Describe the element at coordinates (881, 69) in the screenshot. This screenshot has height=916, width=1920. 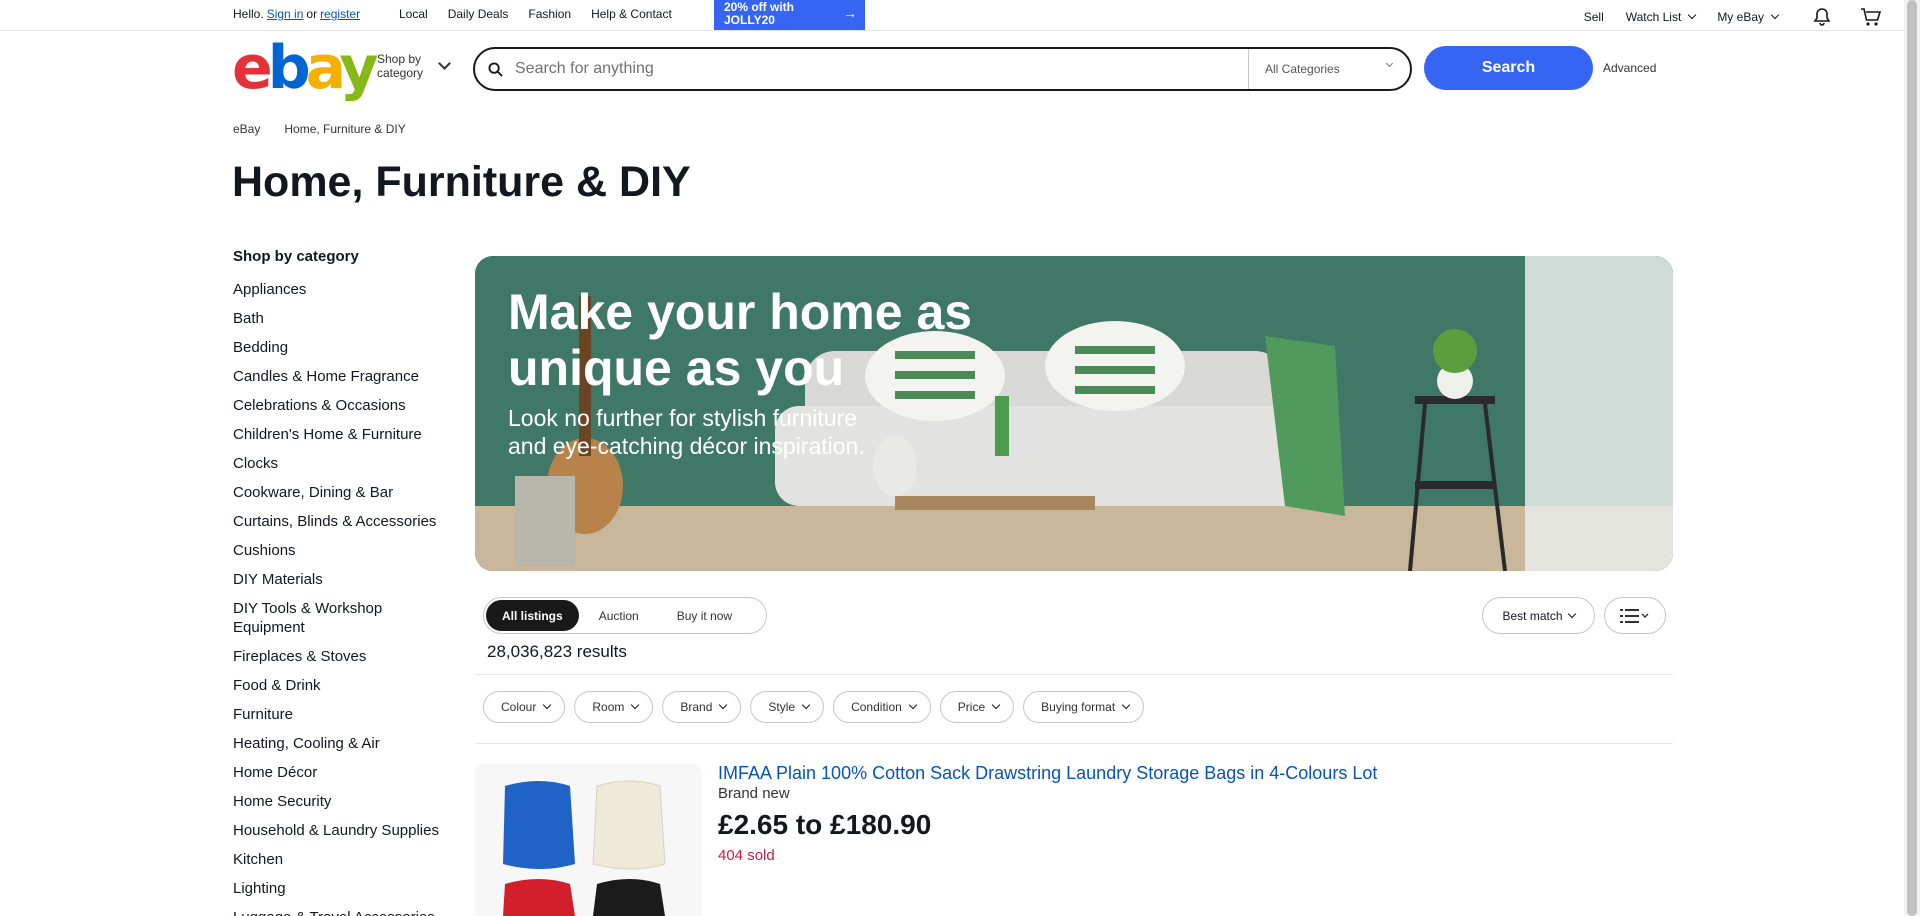
I see `search-input` at that location.